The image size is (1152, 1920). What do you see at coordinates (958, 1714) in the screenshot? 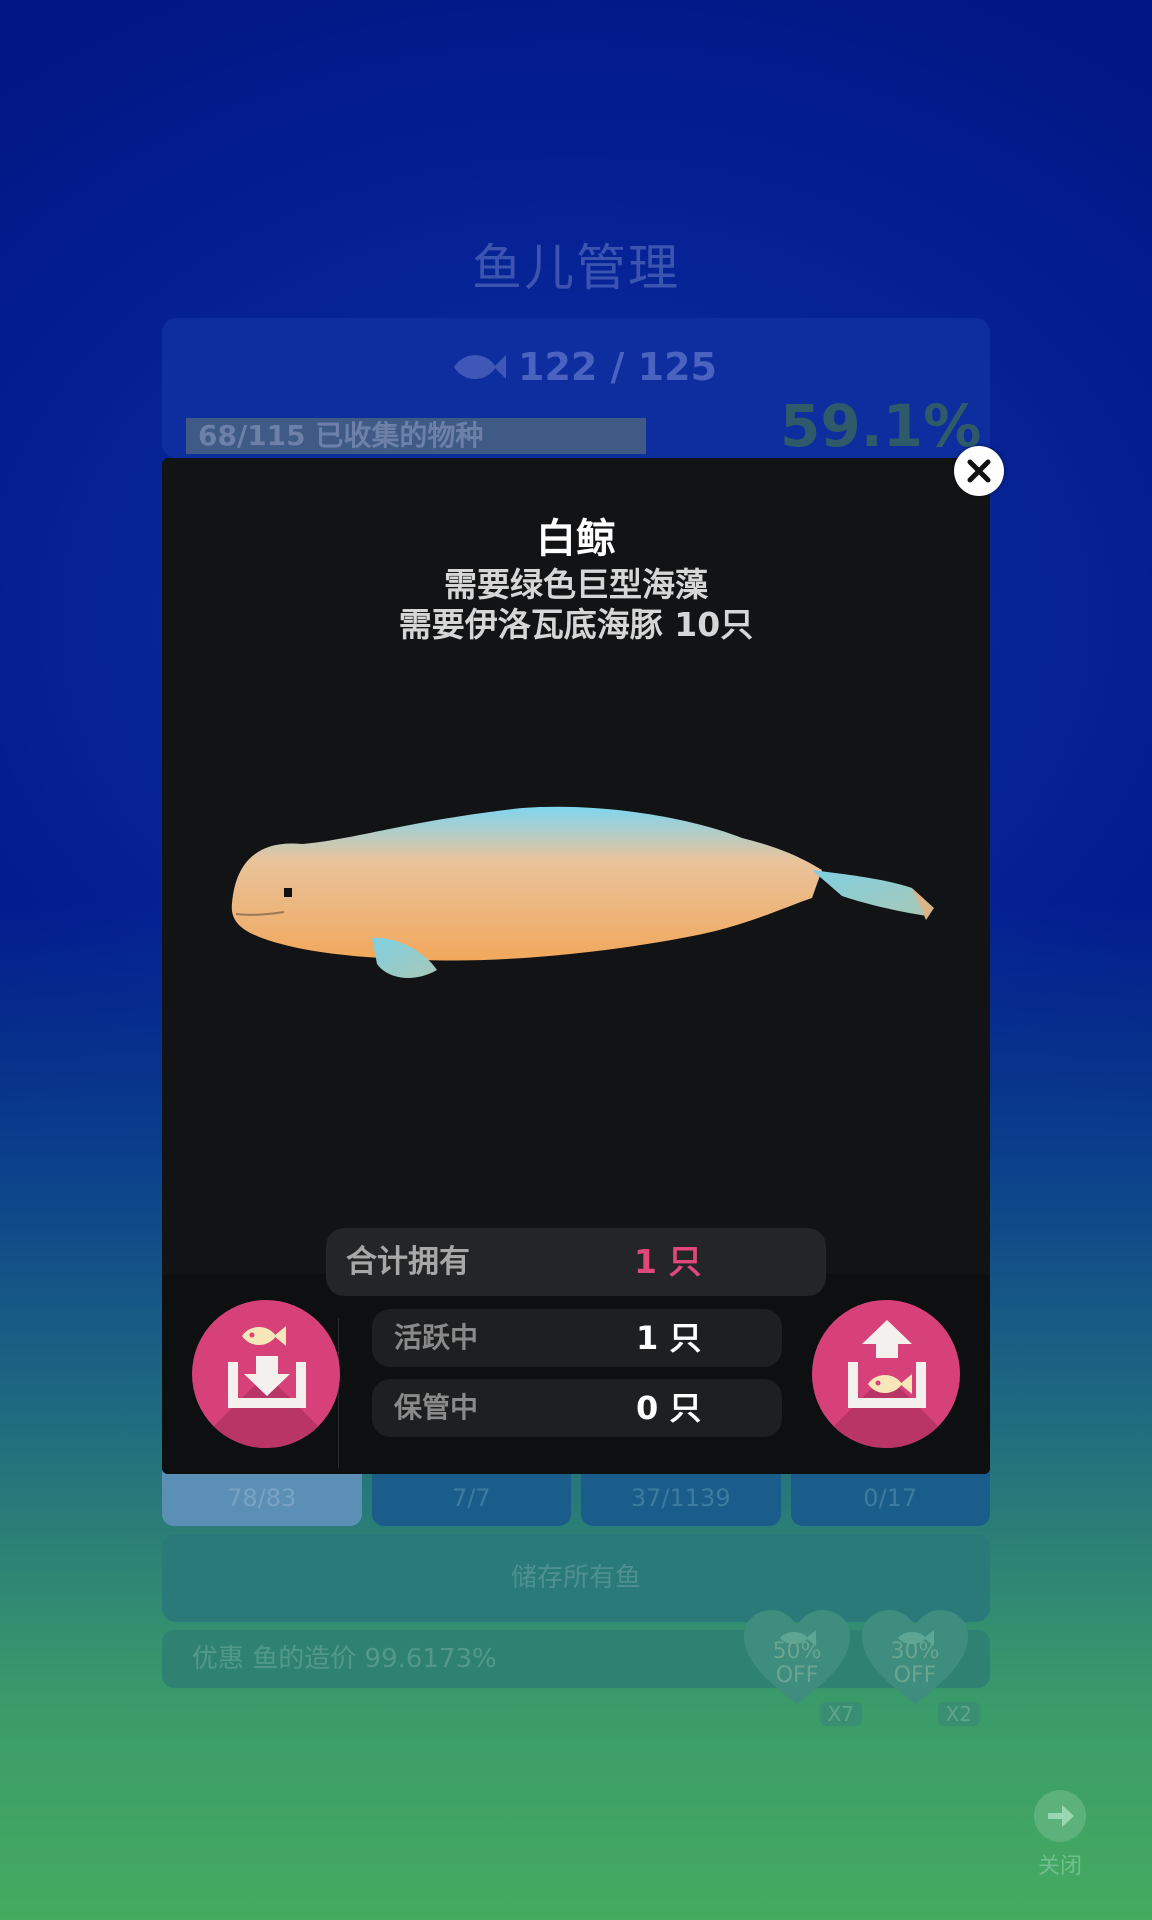
I see `coupon-qty: X2` at bounding box center [958, 1714].